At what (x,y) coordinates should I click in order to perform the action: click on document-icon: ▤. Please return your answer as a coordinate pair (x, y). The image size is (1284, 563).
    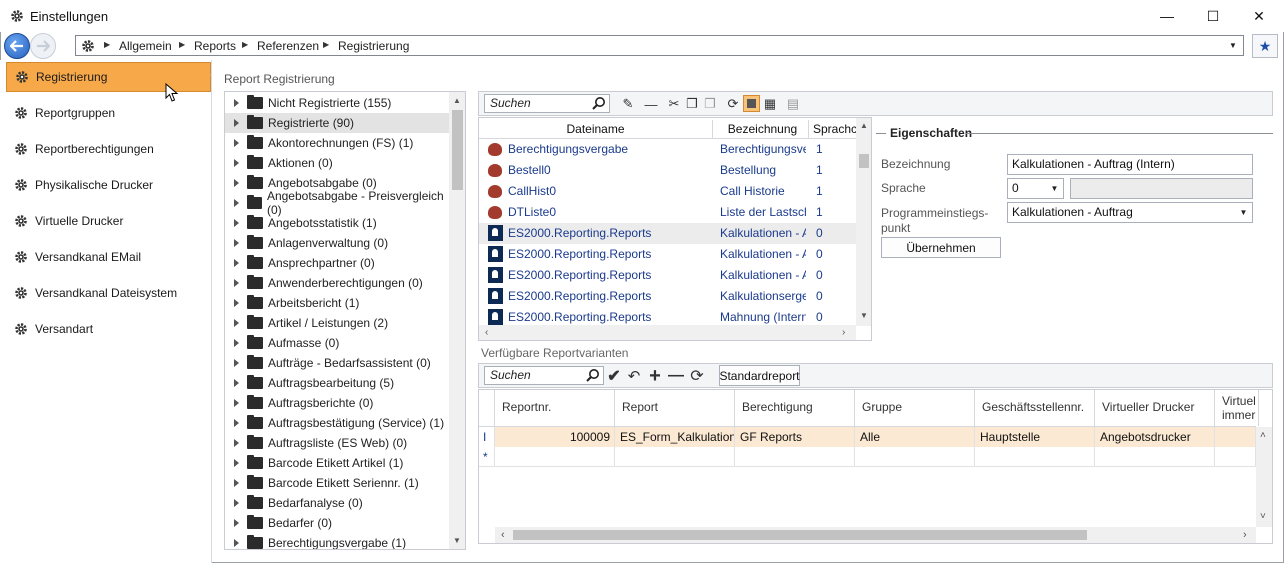
    Looking at the image, I should click on (793, 104).